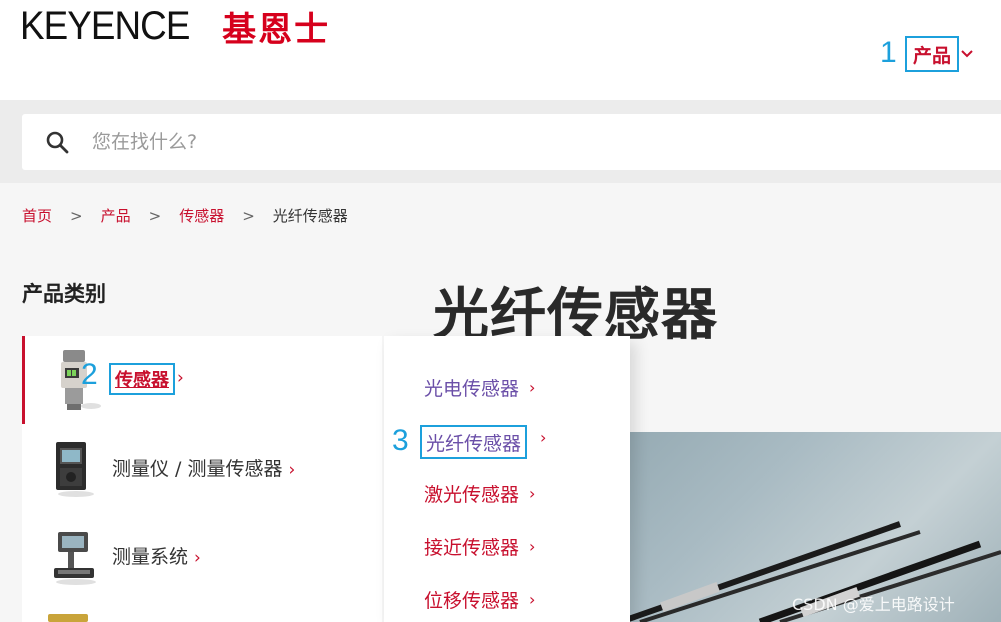  Describe the element at coordinates (57, 142) in the screenshot. I see `search-icon` at that location.